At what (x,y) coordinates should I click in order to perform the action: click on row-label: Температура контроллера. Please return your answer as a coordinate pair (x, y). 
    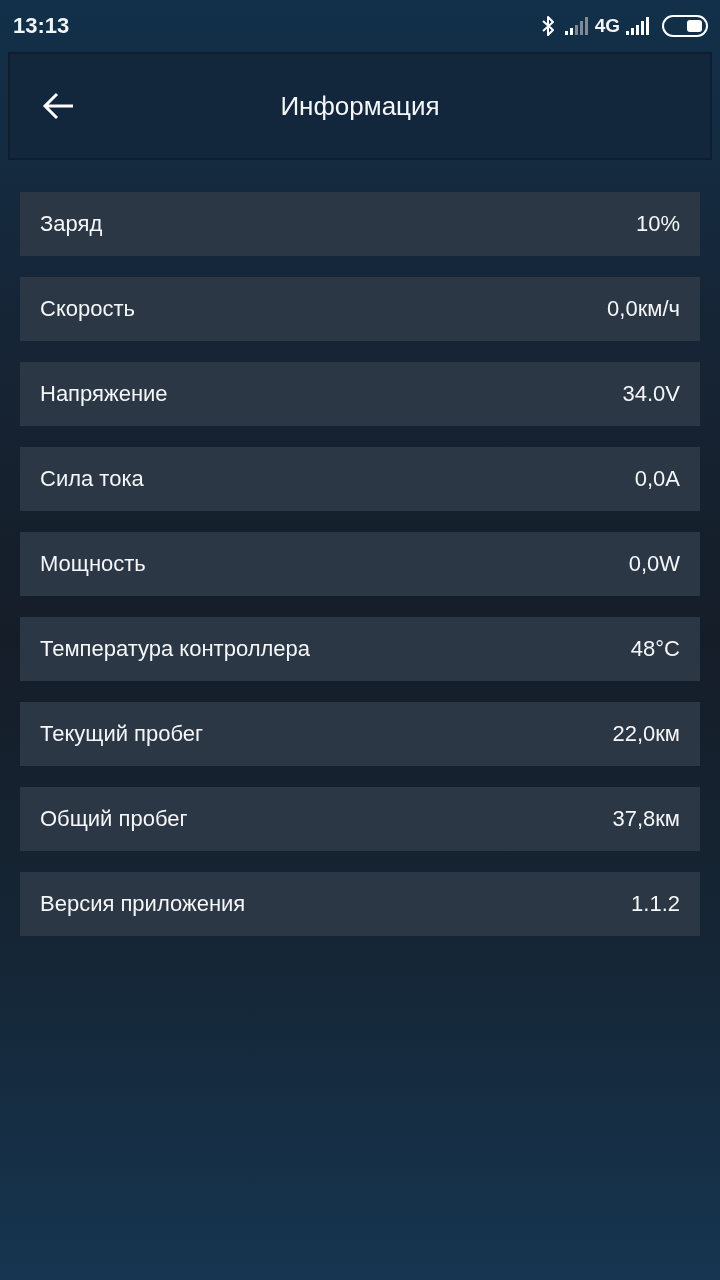
    Looking at the image, I should click on (175, 649).